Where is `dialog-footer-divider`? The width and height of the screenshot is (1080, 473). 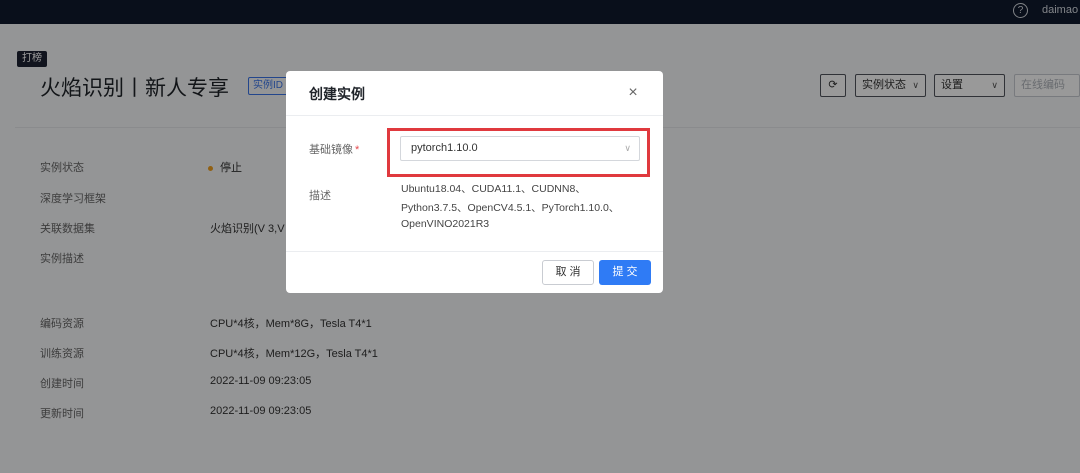
dialog-footer-divider is located at coordinates (474, 251).